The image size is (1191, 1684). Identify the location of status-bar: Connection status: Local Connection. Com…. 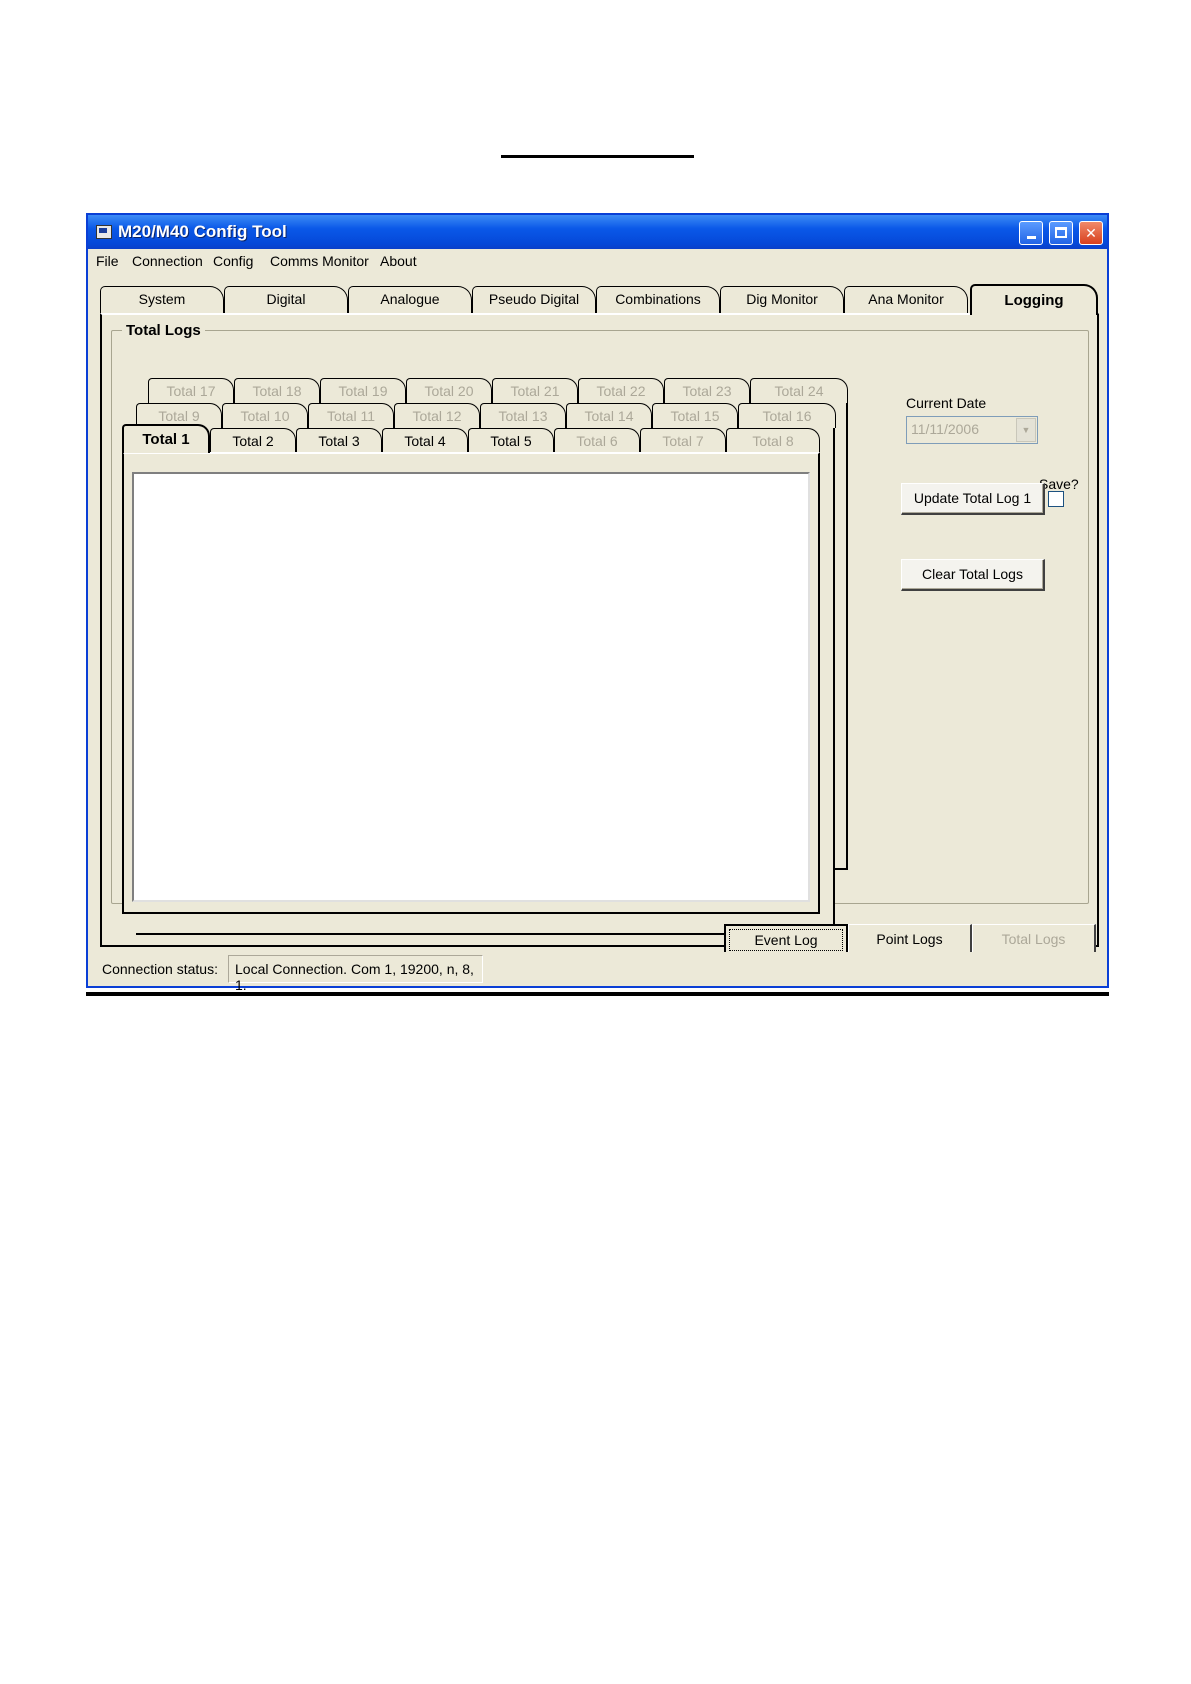
(597, 972).